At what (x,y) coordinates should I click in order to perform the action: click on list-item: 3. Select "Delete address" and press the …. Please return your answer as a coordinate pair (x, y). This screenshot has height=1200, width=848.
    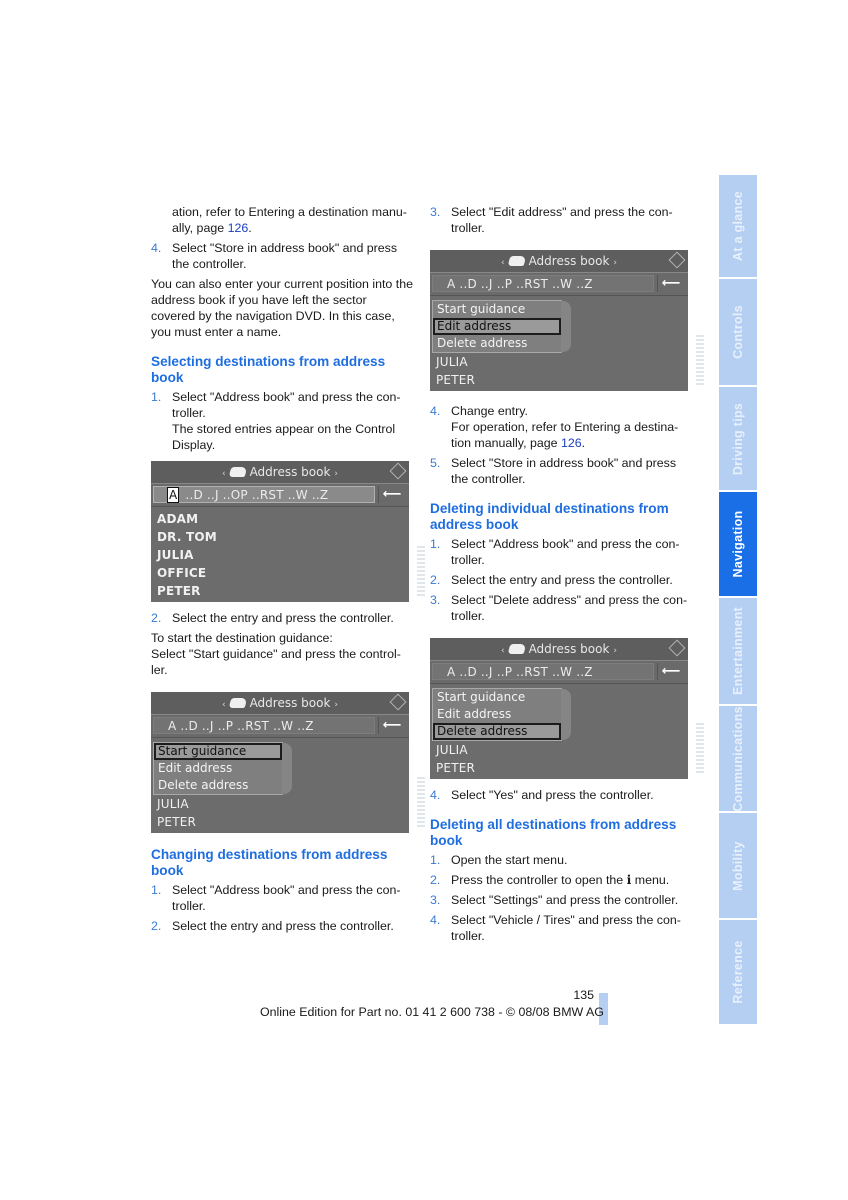
    Looking at the image, I should click on (559, 608).